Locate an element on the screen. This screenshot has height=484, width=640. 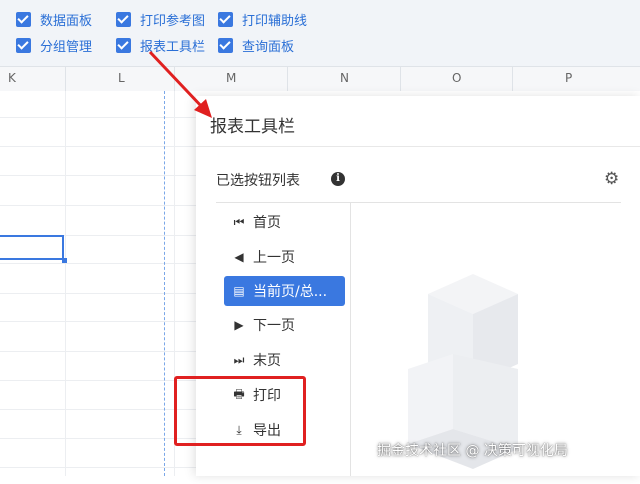
watermark: 掘金技术社区 @ 决策可视化局 is located at coordinates (472, 451).